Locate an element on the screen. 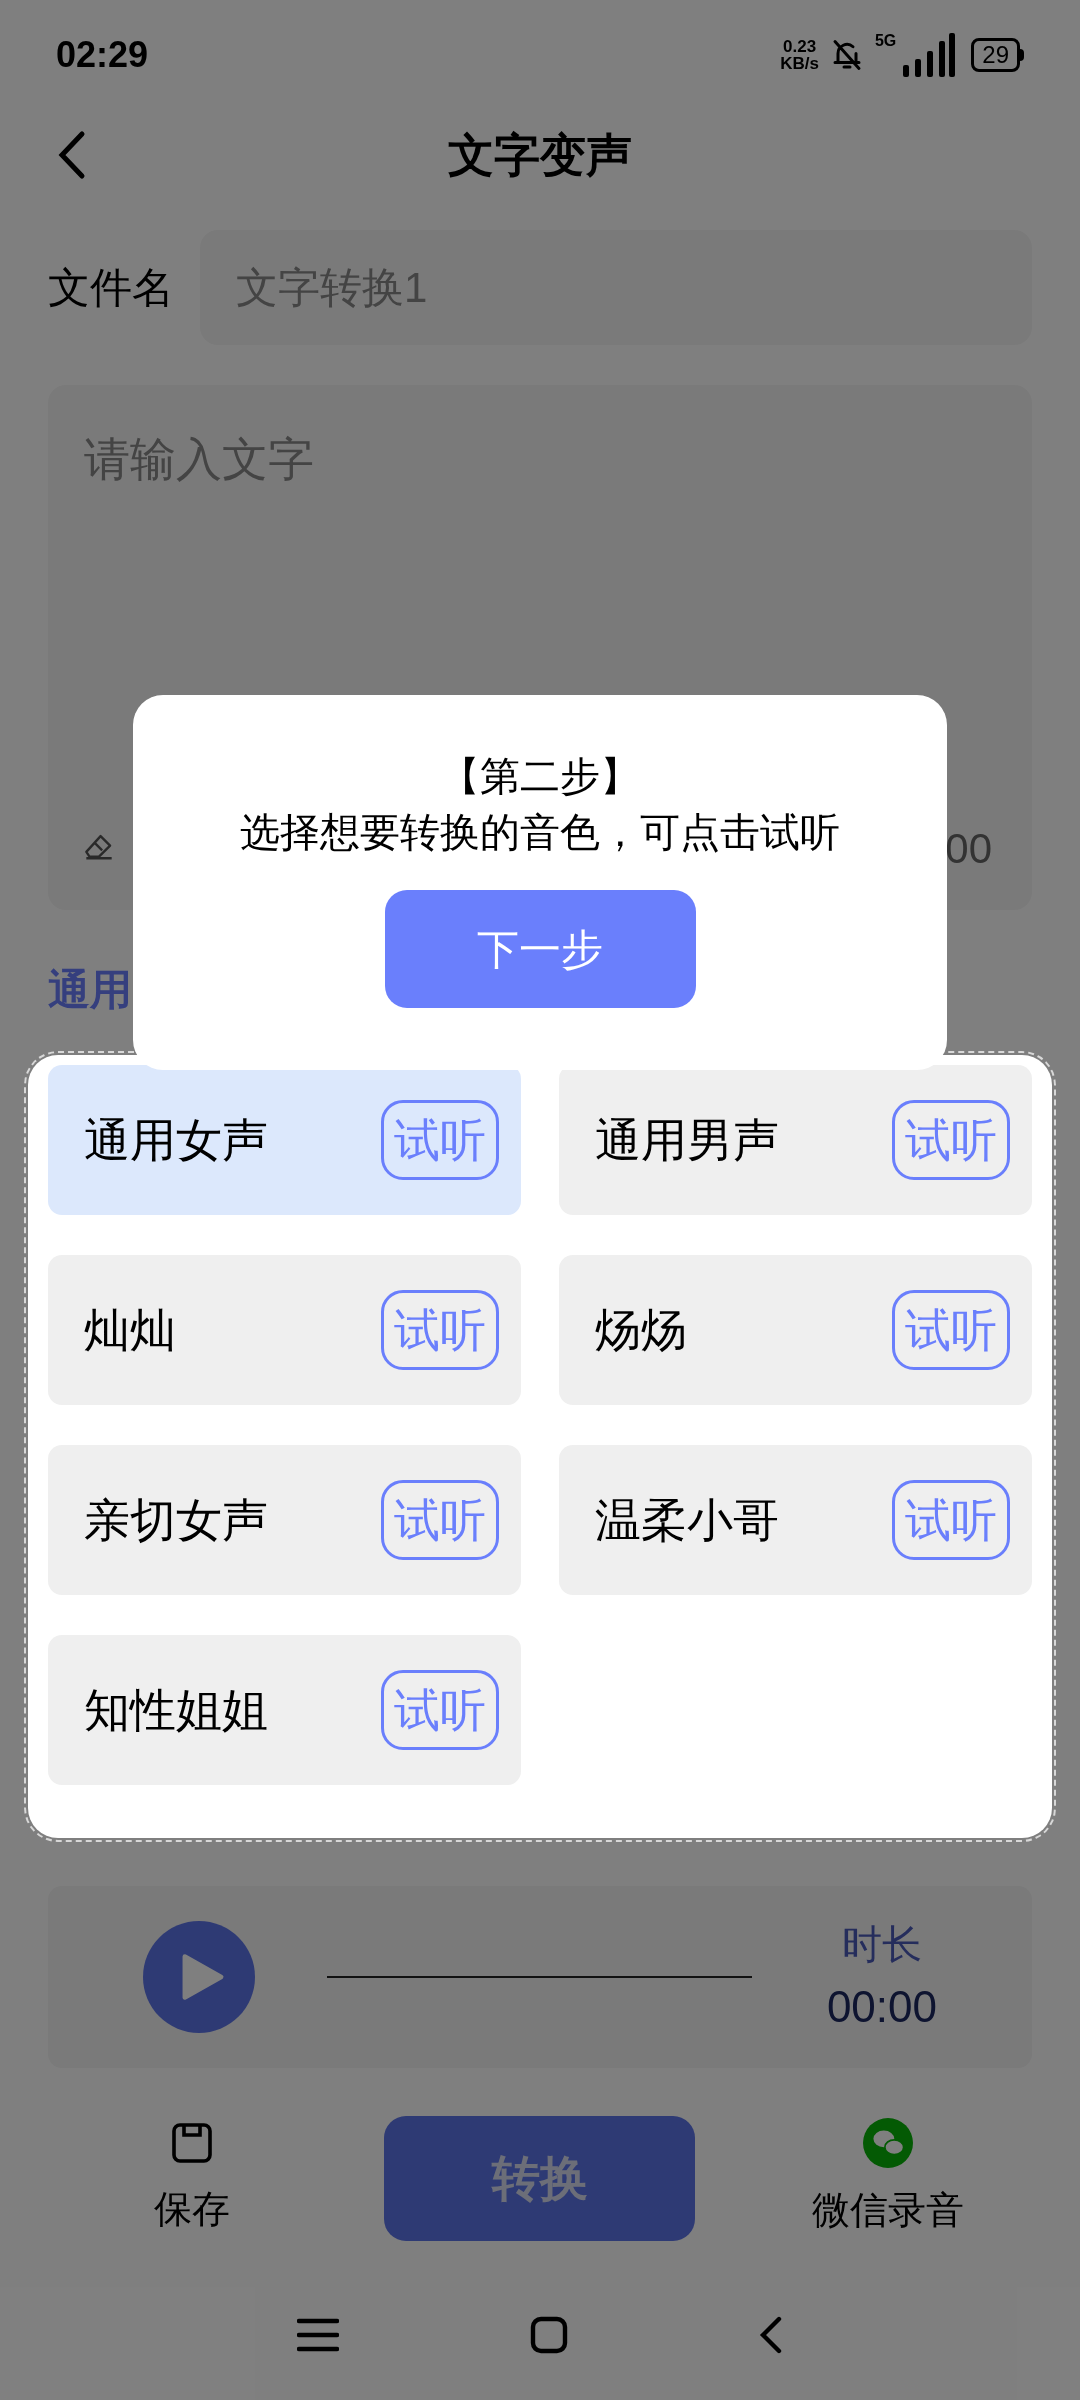 This screenshot has width=1080, height=2400. network-speed-unit: KB/s is located at coordinates (799, 63).